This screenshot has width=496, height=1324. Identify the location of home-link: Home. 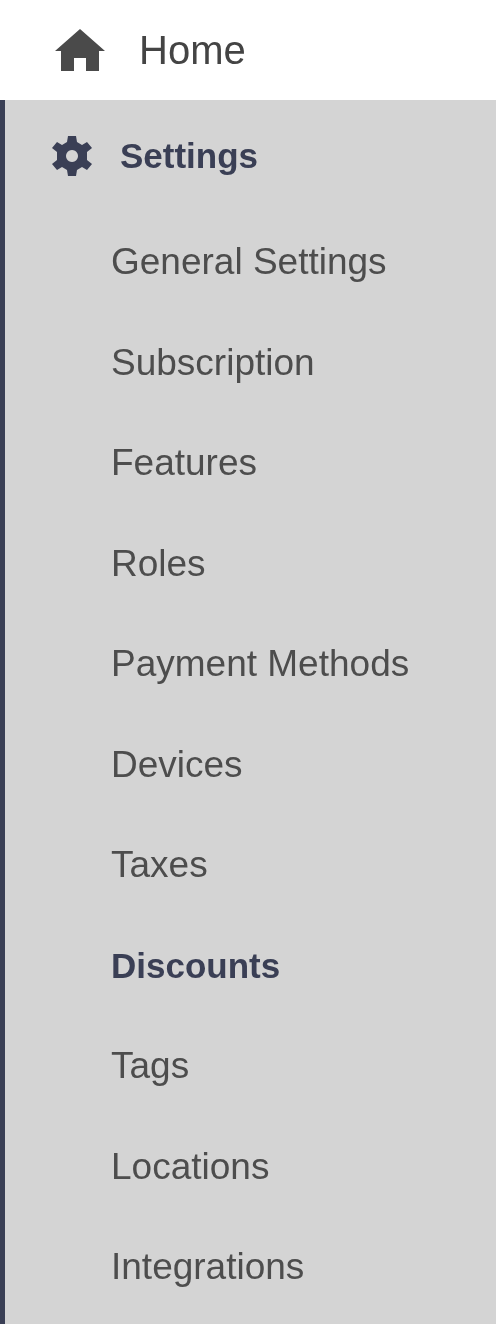
(248, 50).